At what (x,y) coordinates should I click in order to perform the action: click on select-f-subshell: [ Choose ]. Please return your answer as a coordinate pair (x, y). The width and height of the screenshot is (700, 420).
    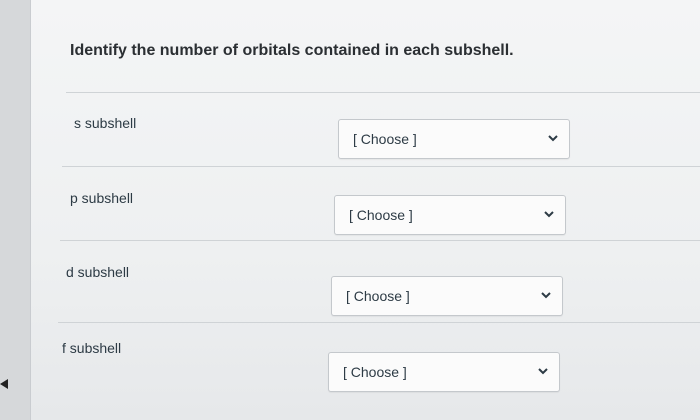
    Looking at the image, I should click on (444, 372).